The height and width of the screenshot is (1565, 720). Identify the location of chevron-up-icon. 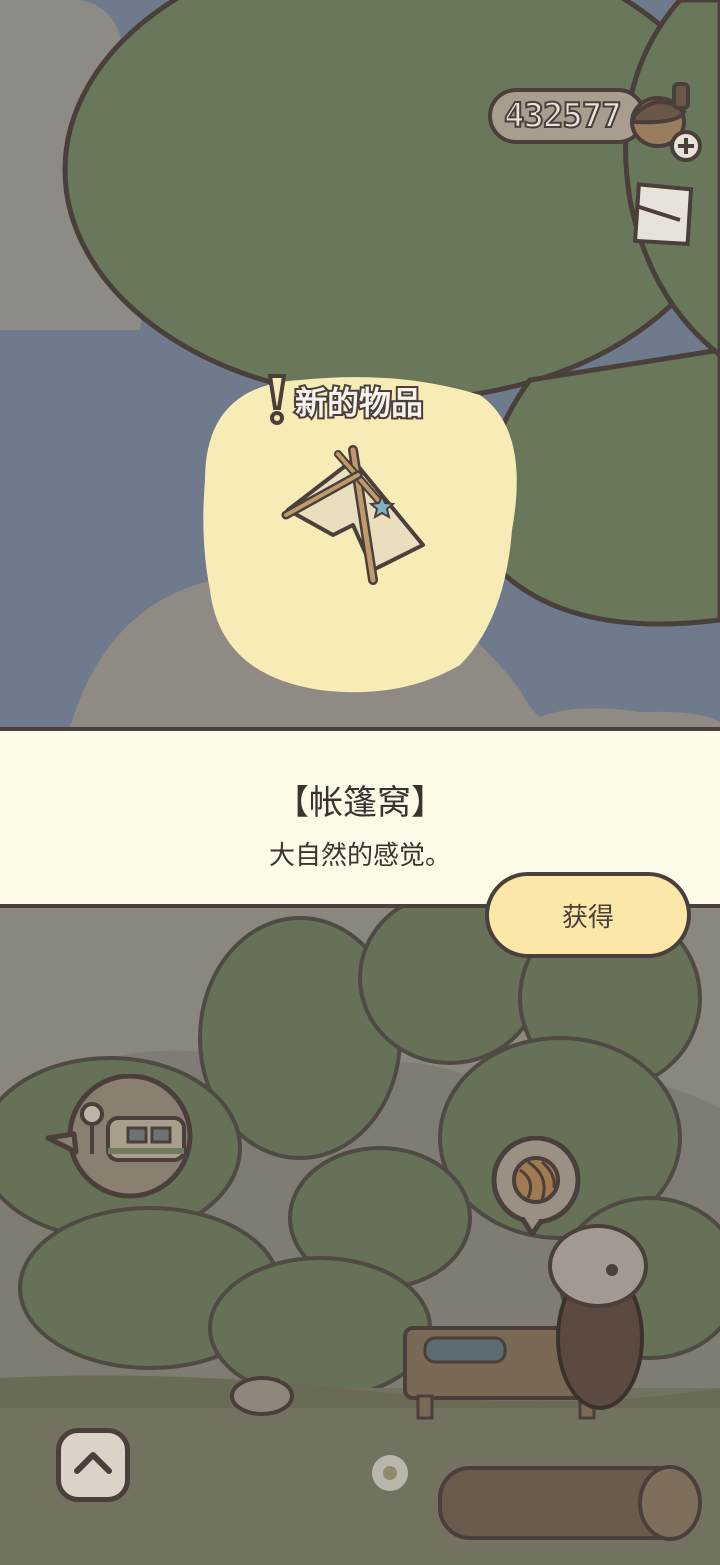
(93, 1463).